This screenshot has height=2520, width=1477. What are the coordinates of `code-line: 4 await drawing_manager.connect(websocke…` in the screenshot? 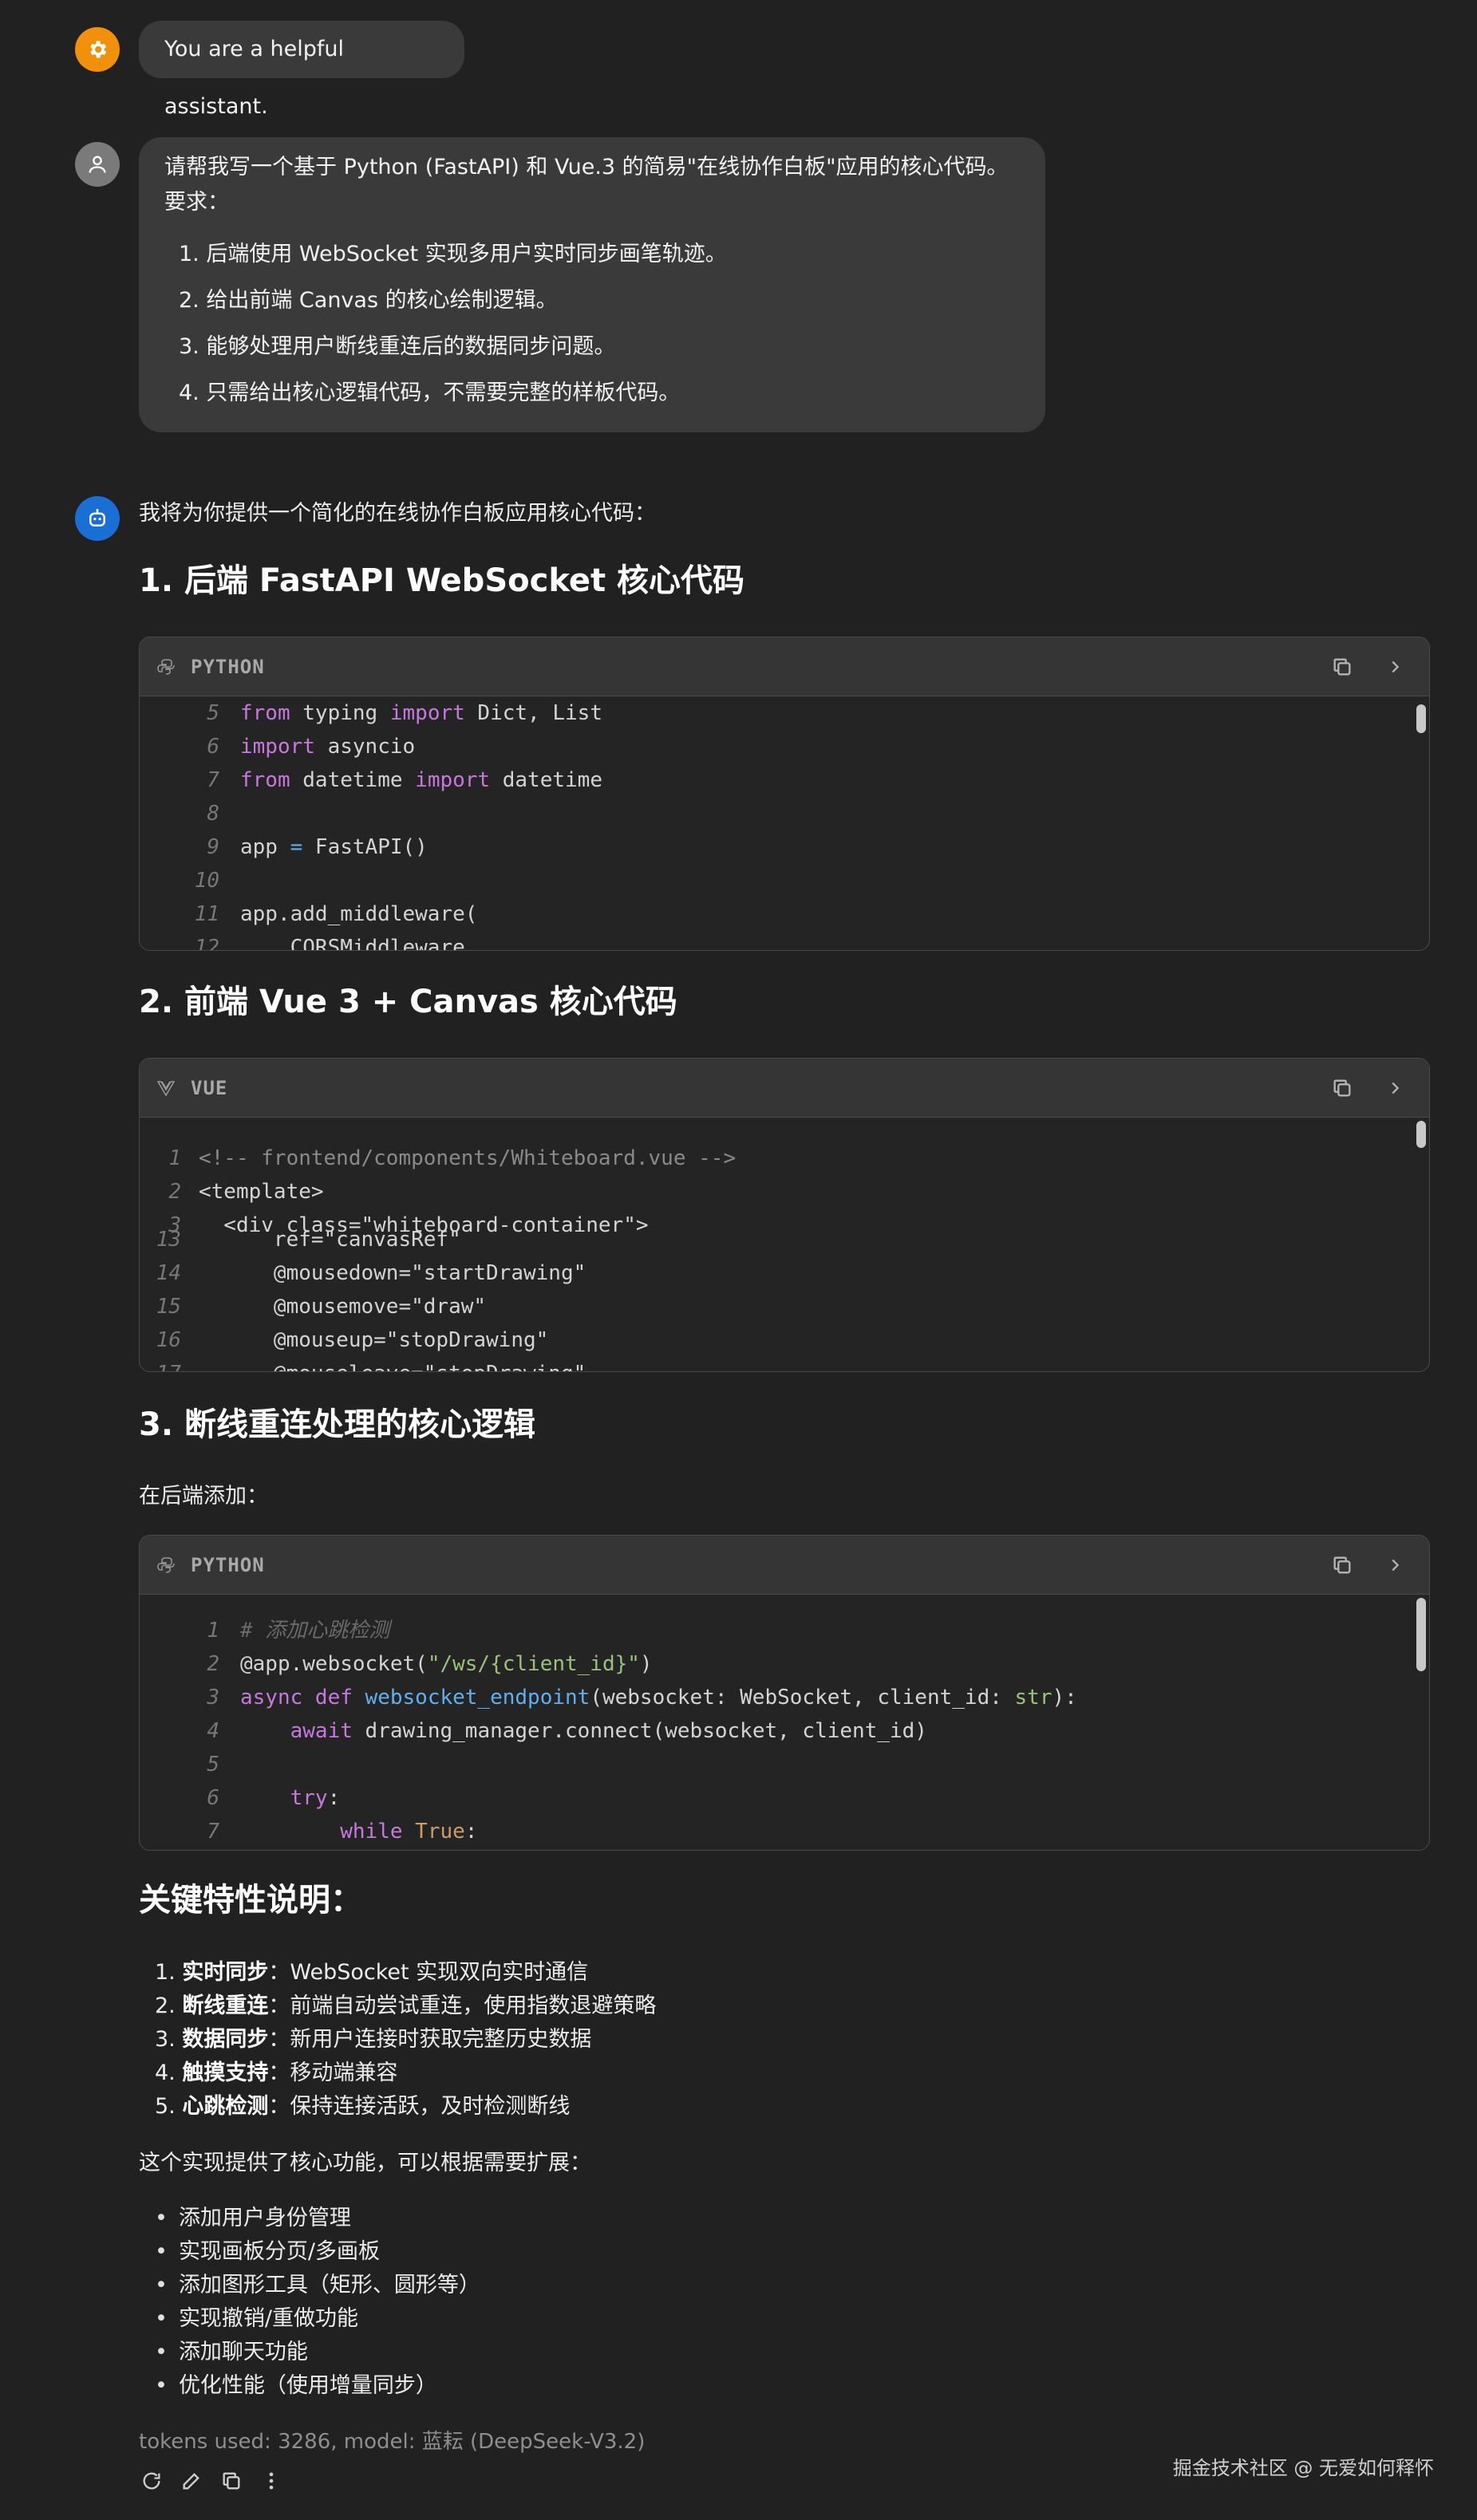 It's located at (785, 1731).